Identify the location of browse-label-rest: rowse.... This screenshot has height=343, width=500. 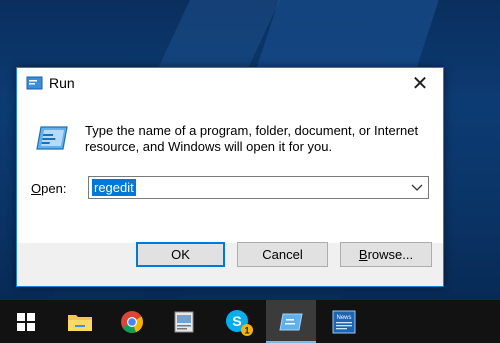
(390, 254).